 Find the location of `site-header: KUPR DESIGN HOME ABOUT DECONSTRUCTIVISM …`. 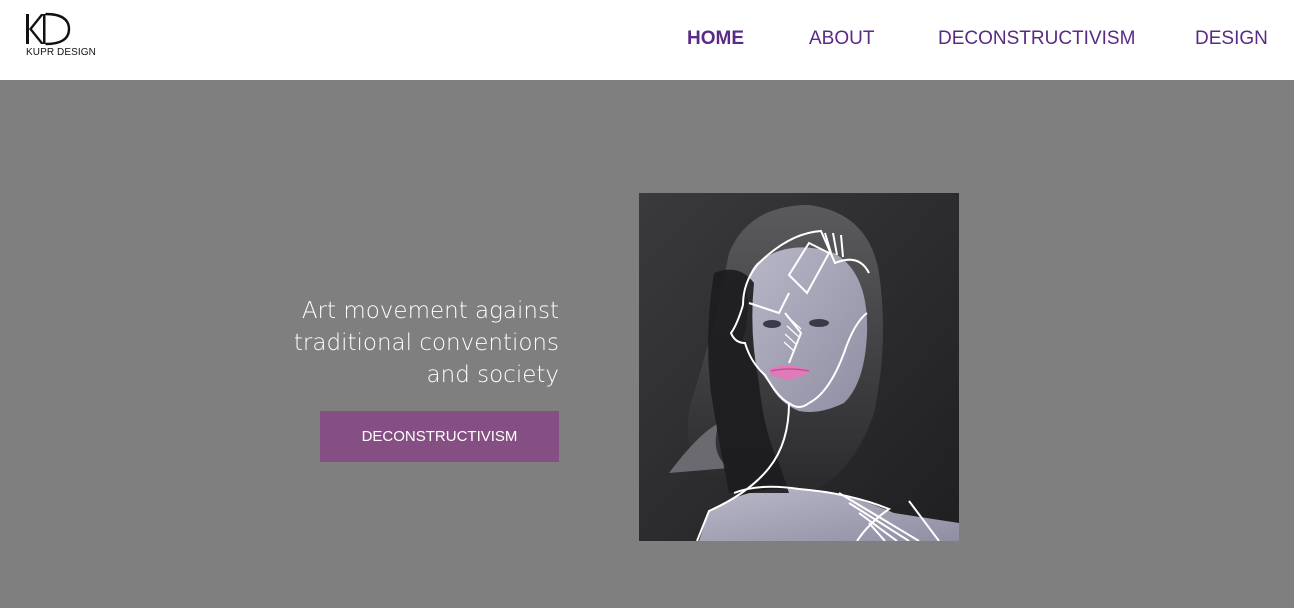

site-header: KUPR DESIGN HOME ABOUT DECONSTRUCTIVISM … is located at coordinates (647, 40).